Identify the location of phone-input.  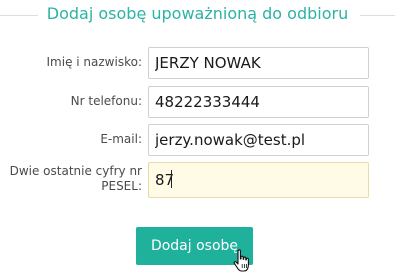
(258, 102).